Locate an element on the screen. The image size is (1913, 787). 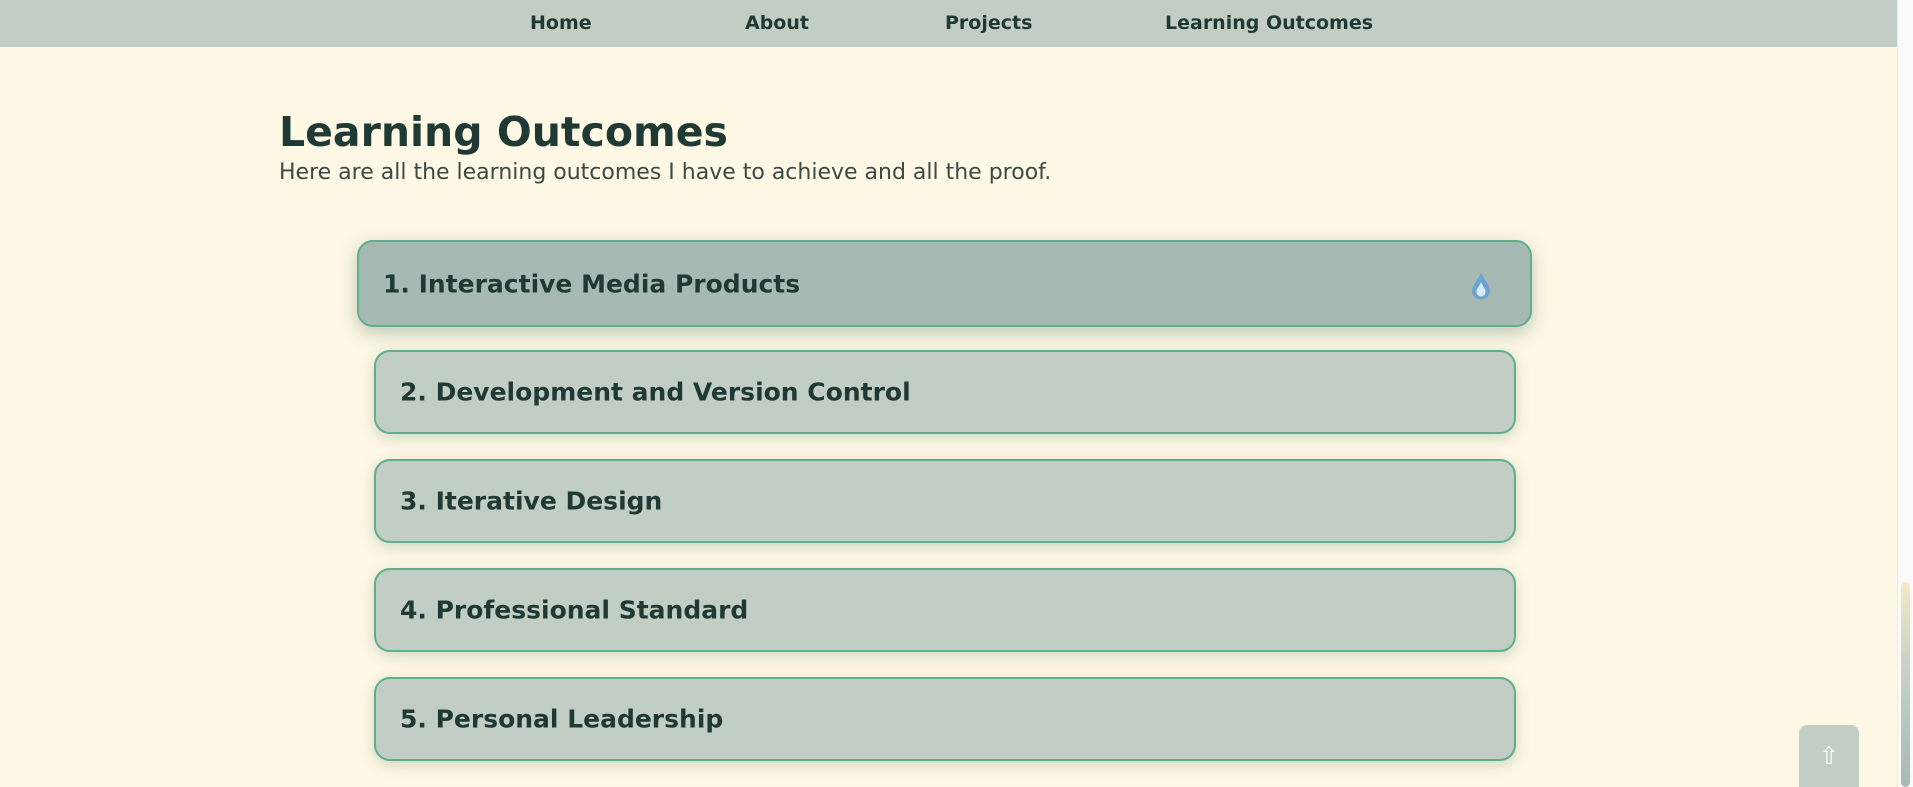
outcome-item-4: 4. Professional Standard is located at coordinates (945, 610).